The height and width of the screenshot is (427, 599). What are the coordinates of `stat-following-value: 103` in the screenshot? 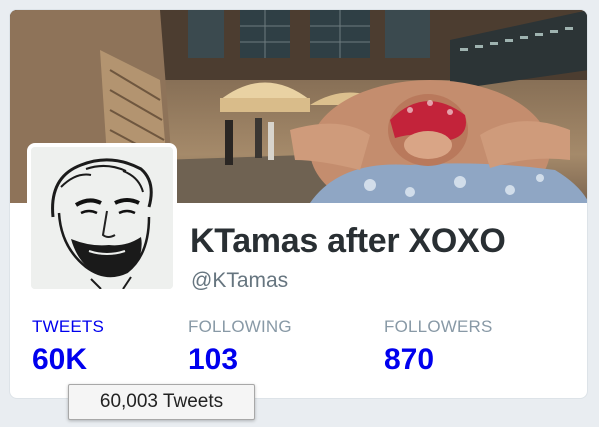 It's located at (213, 359).